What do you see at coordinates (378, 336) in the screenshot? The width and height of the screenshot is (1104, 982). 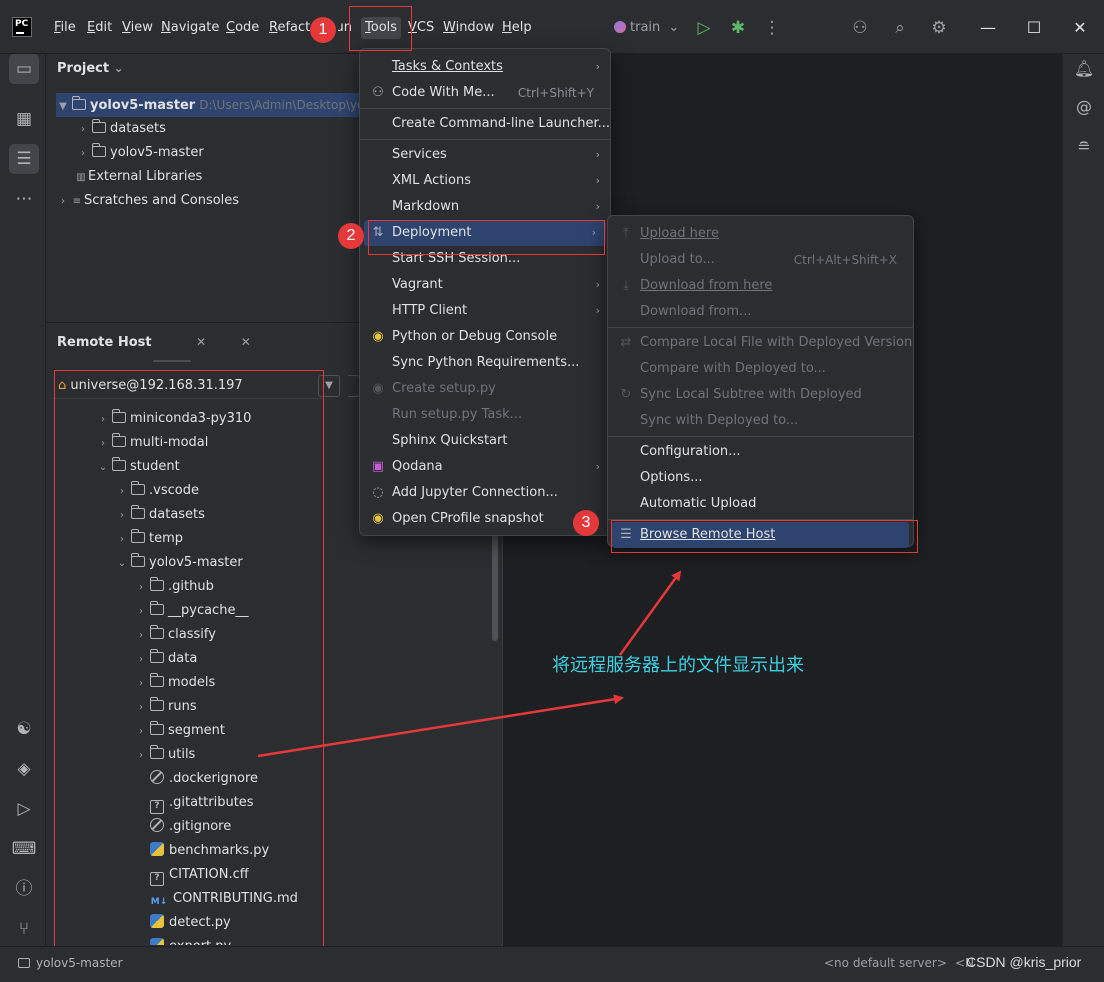 I see `python-icon: ◉` at bounding box center [378, 336].